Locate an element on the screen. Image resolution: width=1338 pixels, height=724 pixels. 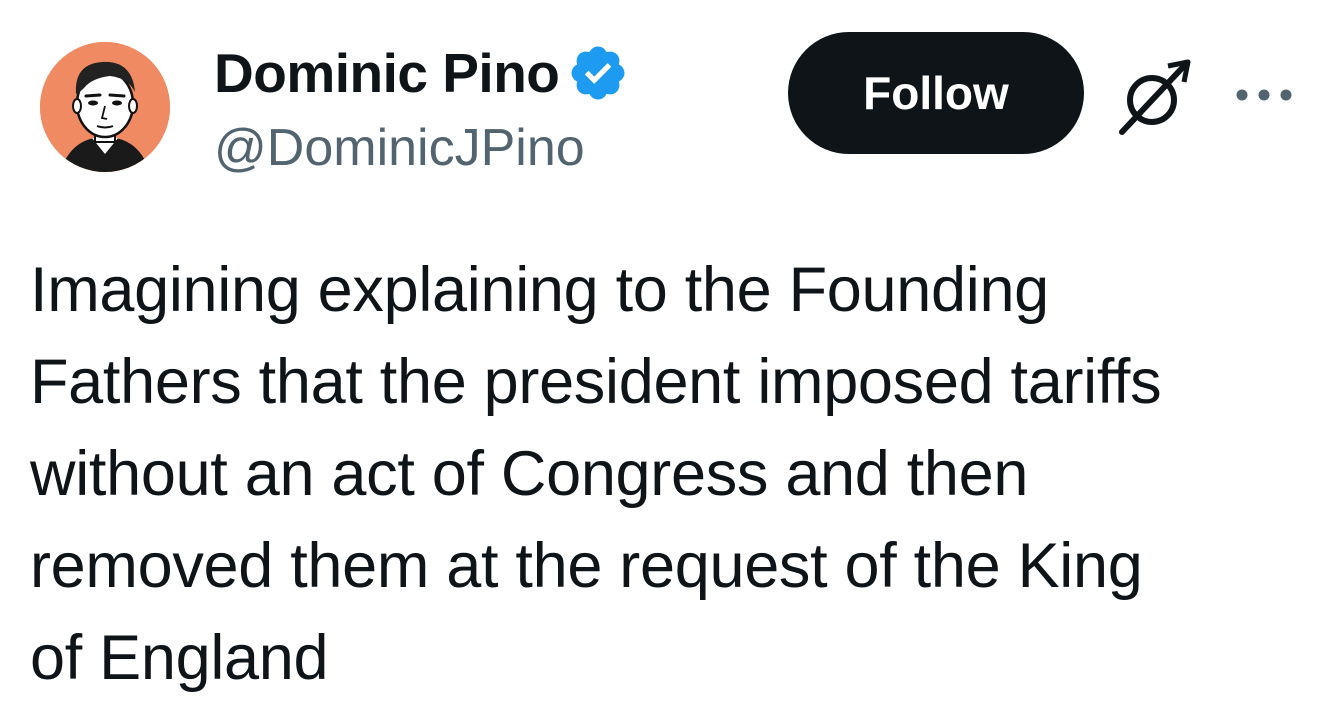
follow-button: Follow is located at coordinates (936, 93).